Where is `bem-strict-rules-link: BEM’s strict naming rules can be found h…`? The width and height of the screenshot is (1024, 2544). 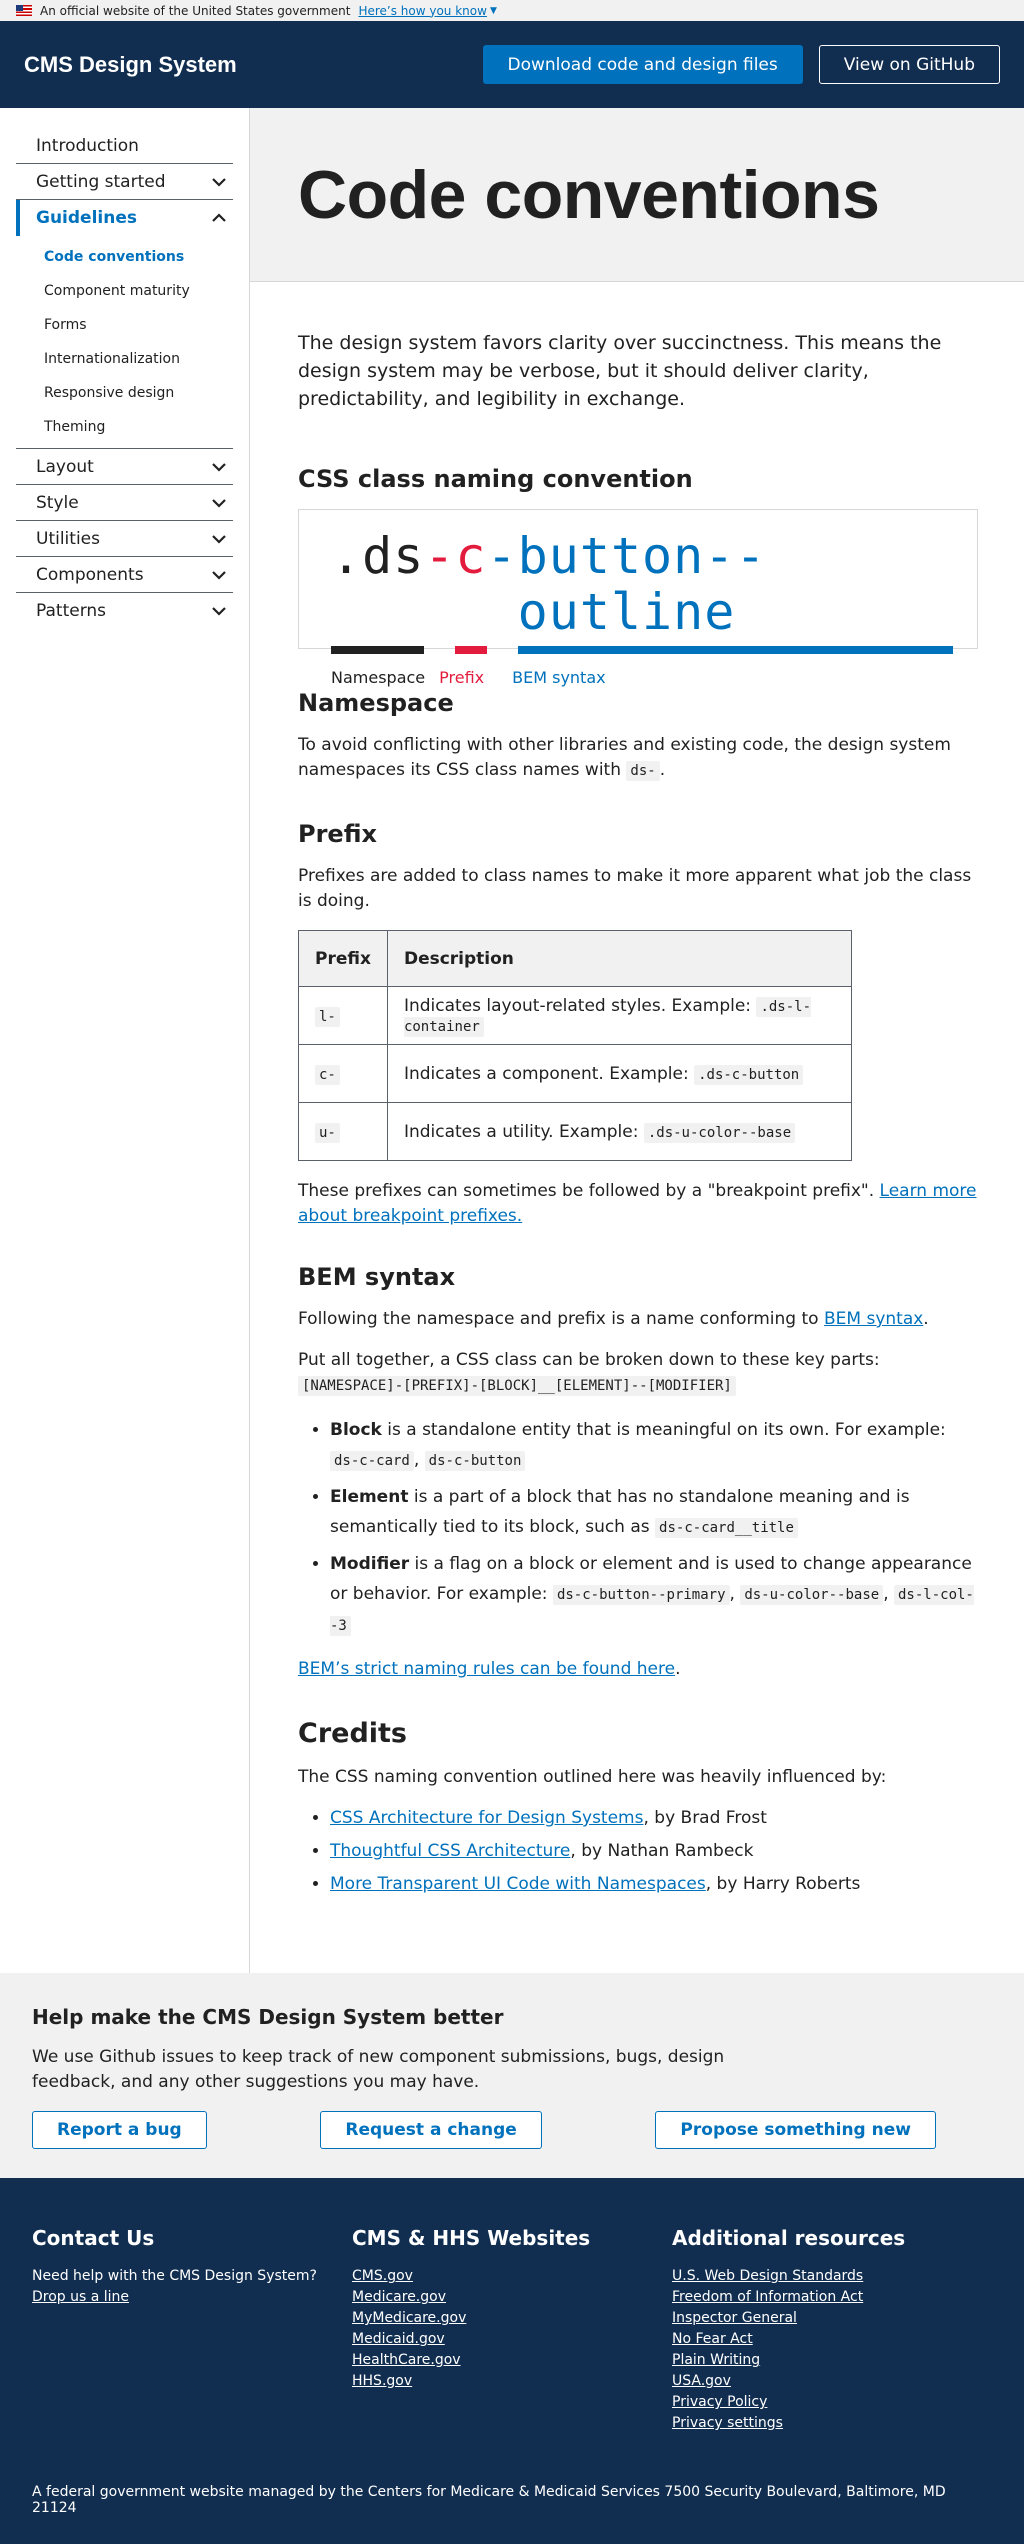 bem-strict-rules-link: BEM’s strict naming rules can be found h… is located at coordinates (486, 1669).